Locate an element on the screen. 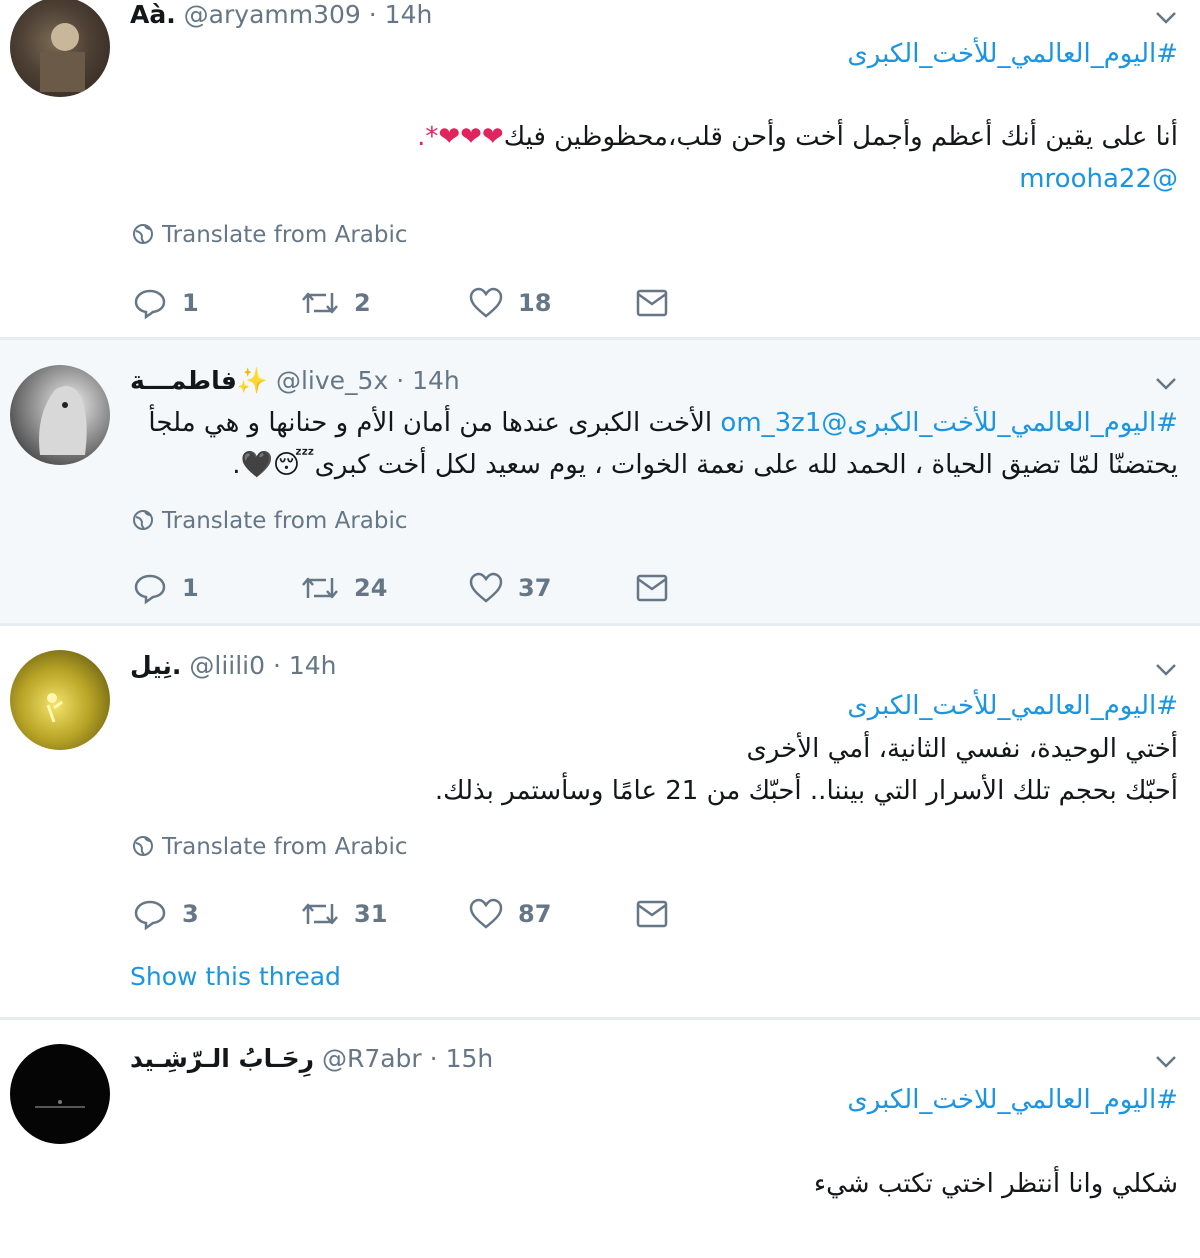 The image size is (1200, 1258). reply-button: 3 is located at coordinates (165, 914).